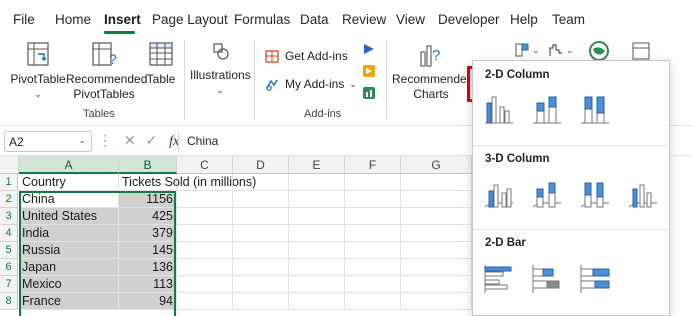  Describe the element at coordinates (148, 233) in the screenshot. I see `cell-tickets: 379` at that location.